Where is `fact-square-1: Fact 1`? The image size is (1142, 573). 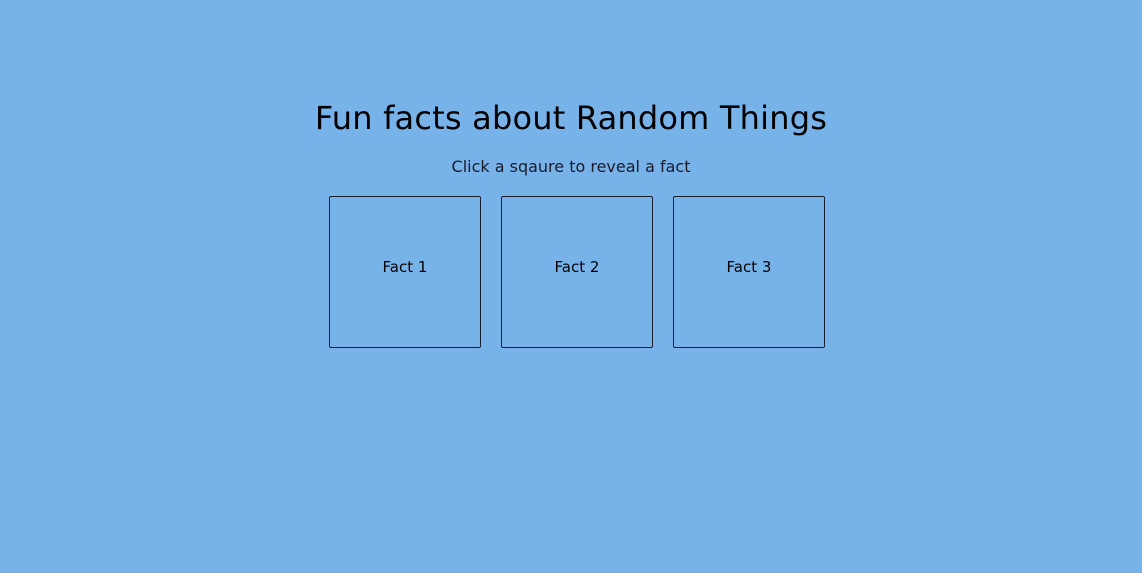
fact-square-1: Fact 1 is located at coordinates (405, 272).